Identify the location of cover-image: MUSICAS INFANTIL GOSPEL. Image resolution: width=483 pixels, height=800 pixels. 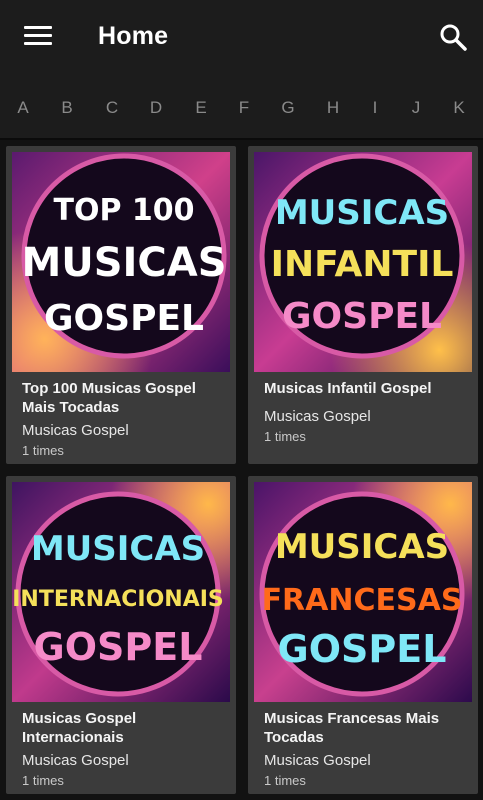
(363, 262).